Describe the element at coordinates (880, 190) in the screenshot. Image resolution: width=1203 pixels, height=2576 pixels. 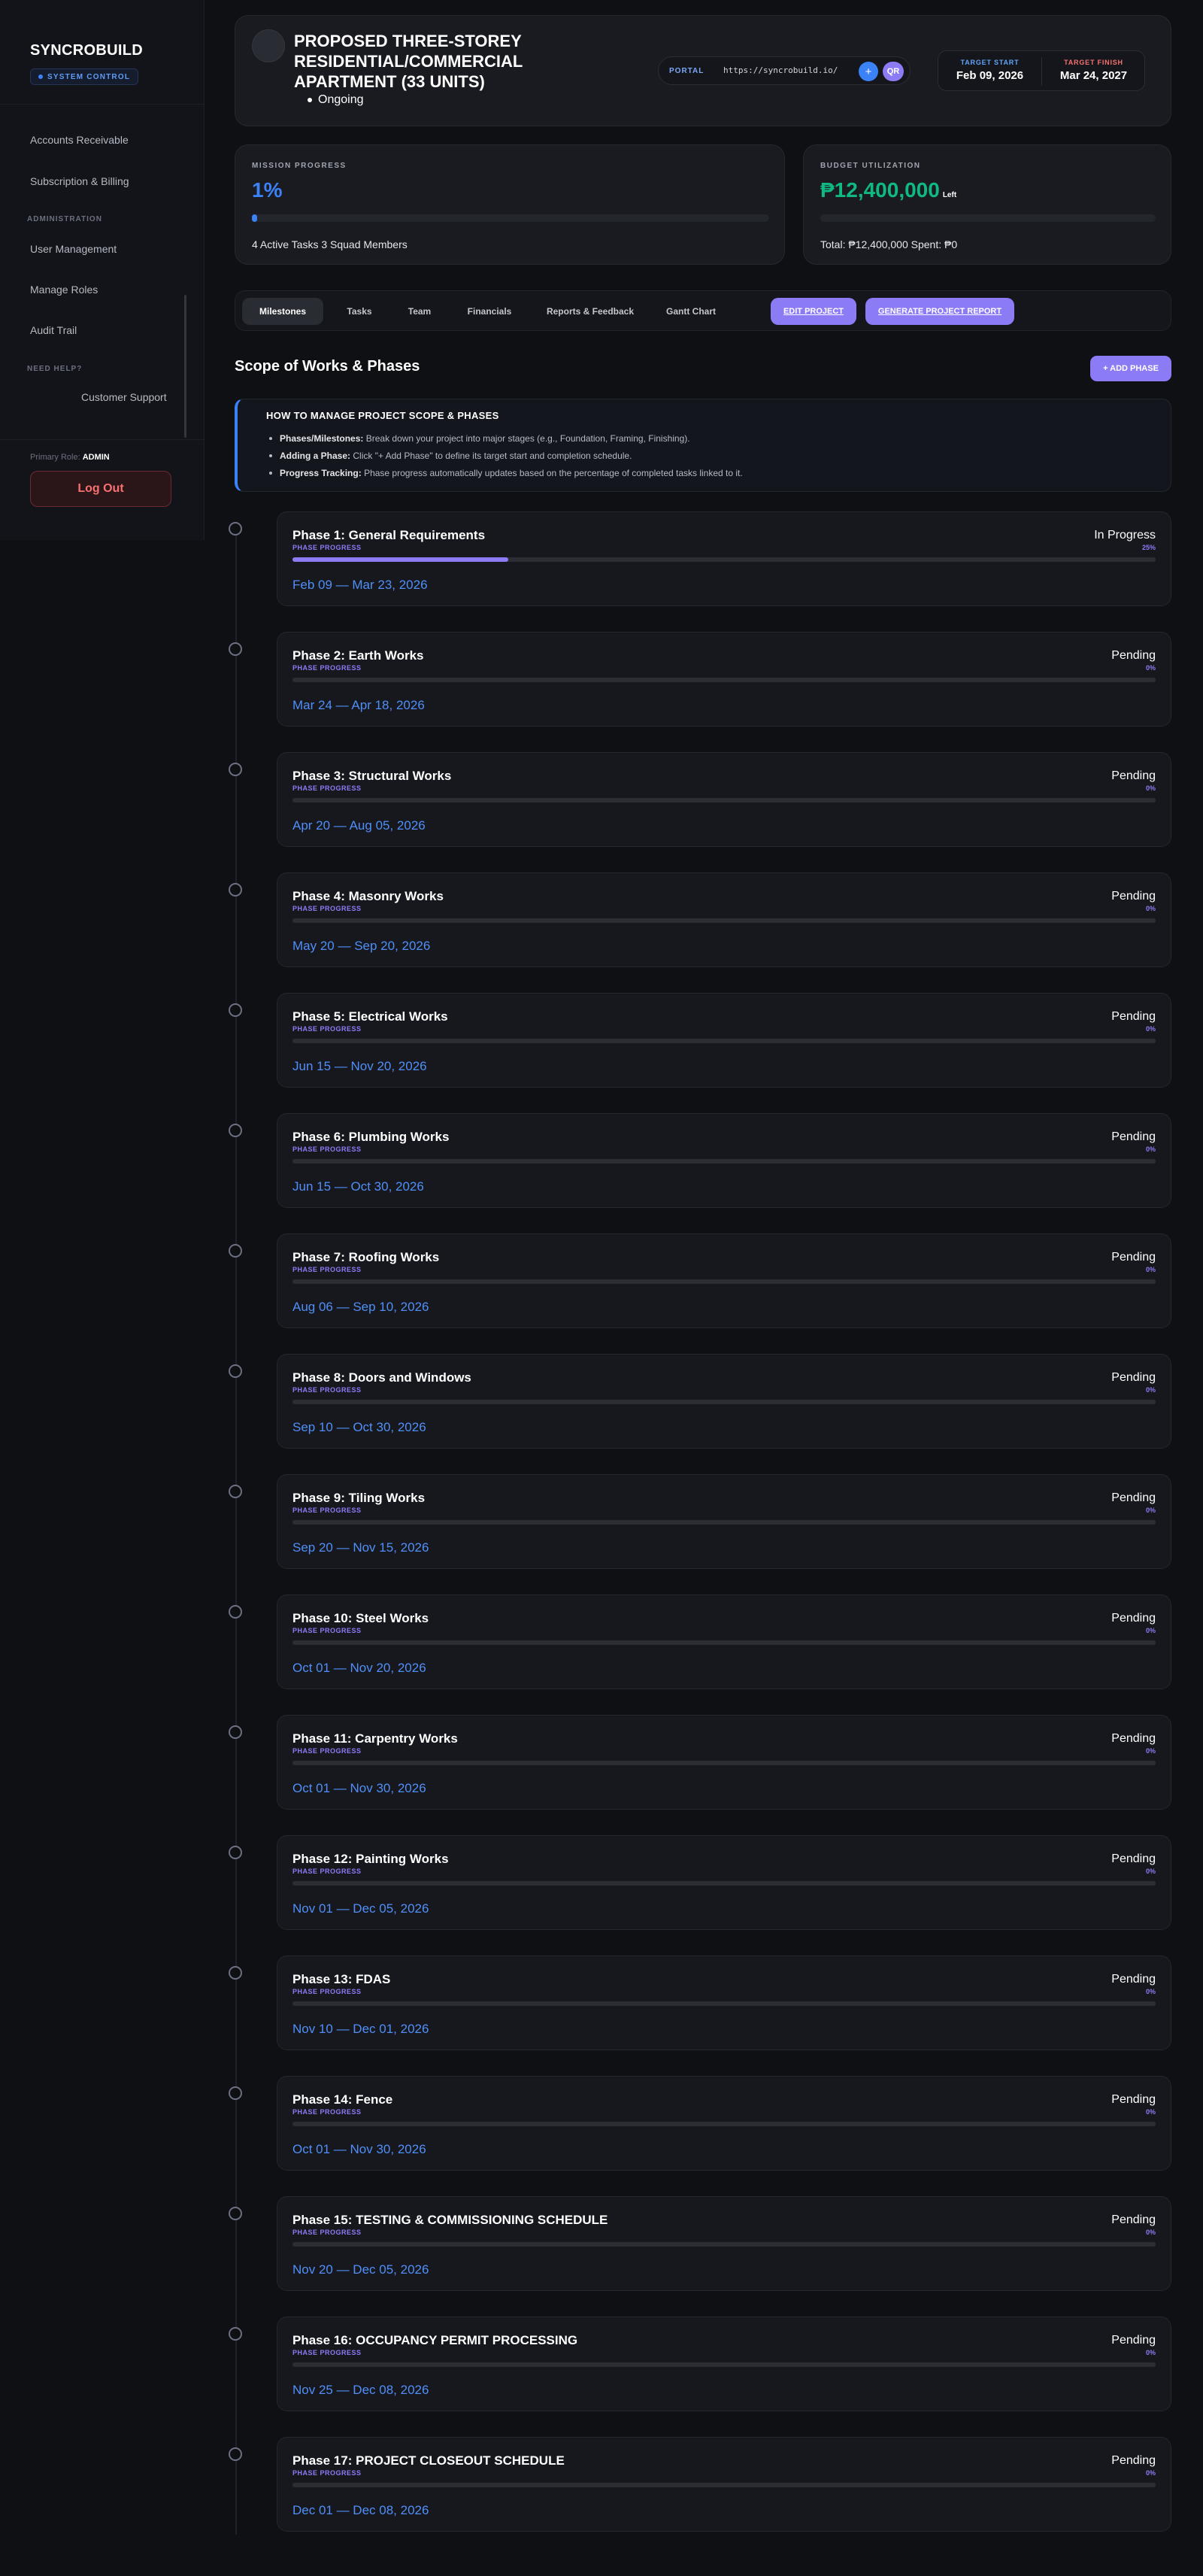
I see `budget-amount: ₱12,400,000` at that location.